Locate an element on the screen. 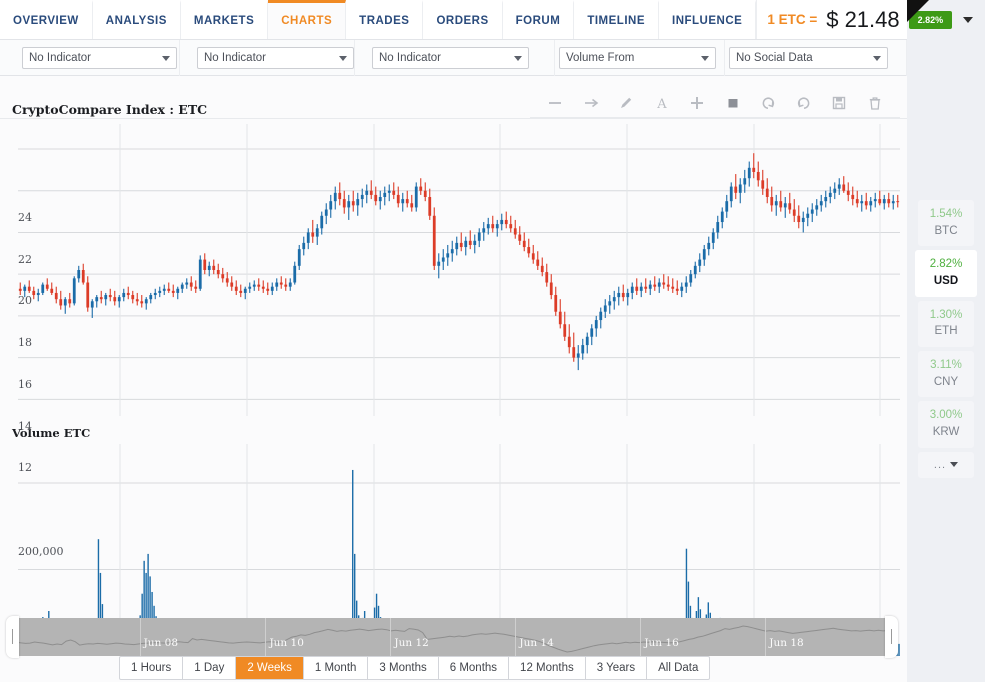 This screenshot has width=985, height=682. currency-tile-cny: 3.11% CNY is located at coordinates (946, 374).